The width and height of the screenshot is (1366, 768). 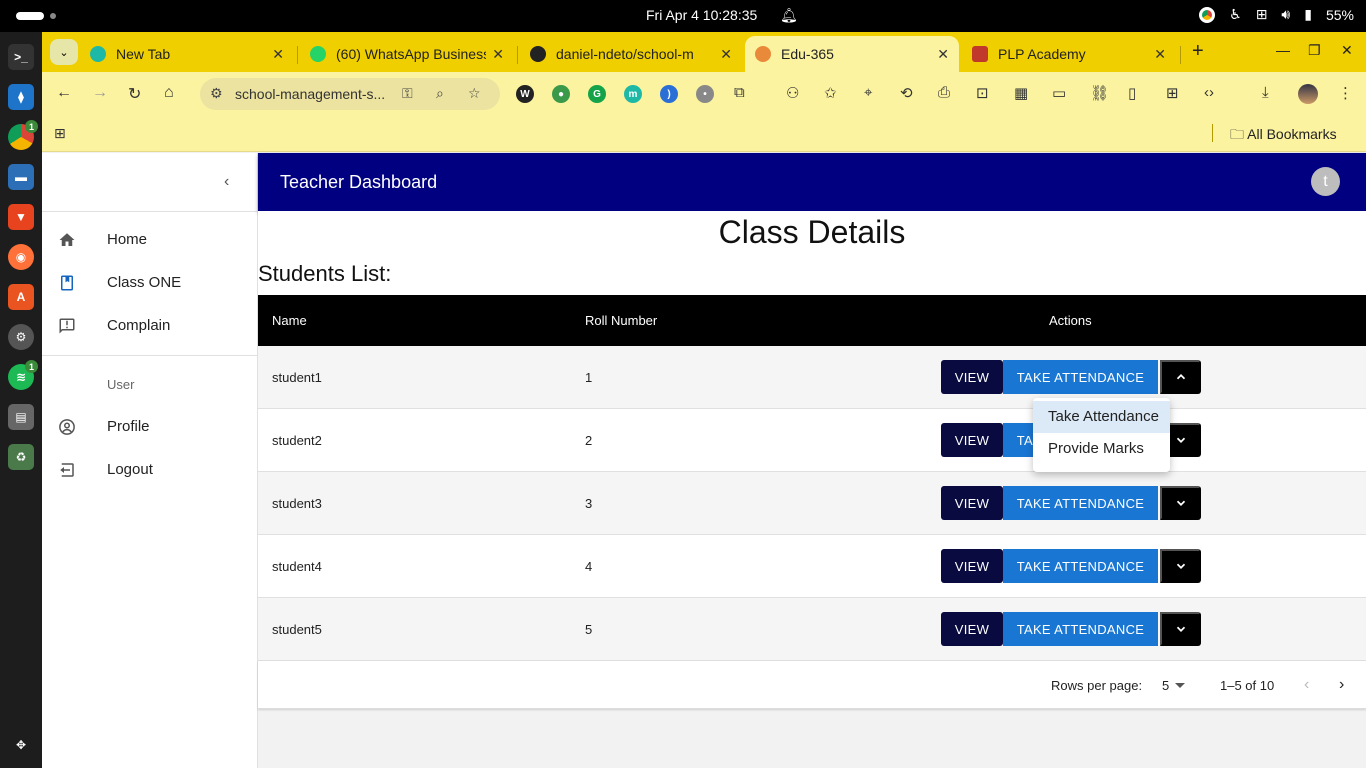 I want to click on all-bookmarks-button: 🗀︎ All Bookmarks, so click(x=1283, y=136).